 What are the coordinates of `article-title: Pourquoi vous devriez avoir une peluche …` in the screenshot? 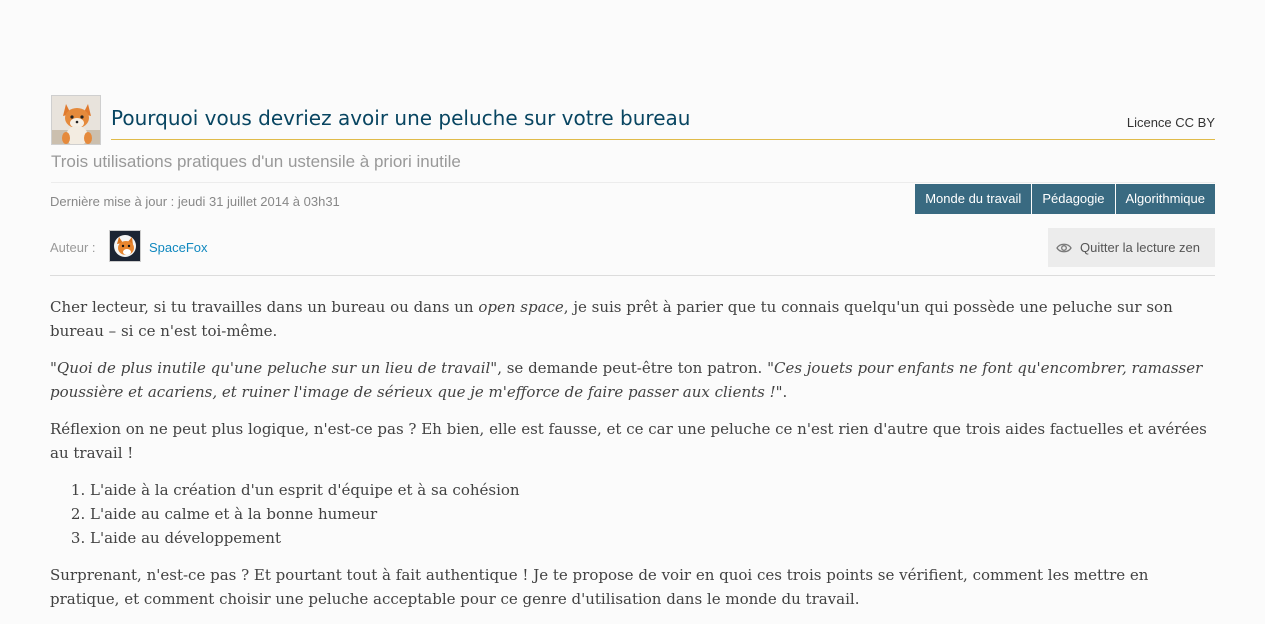 It's located at (401, 118).